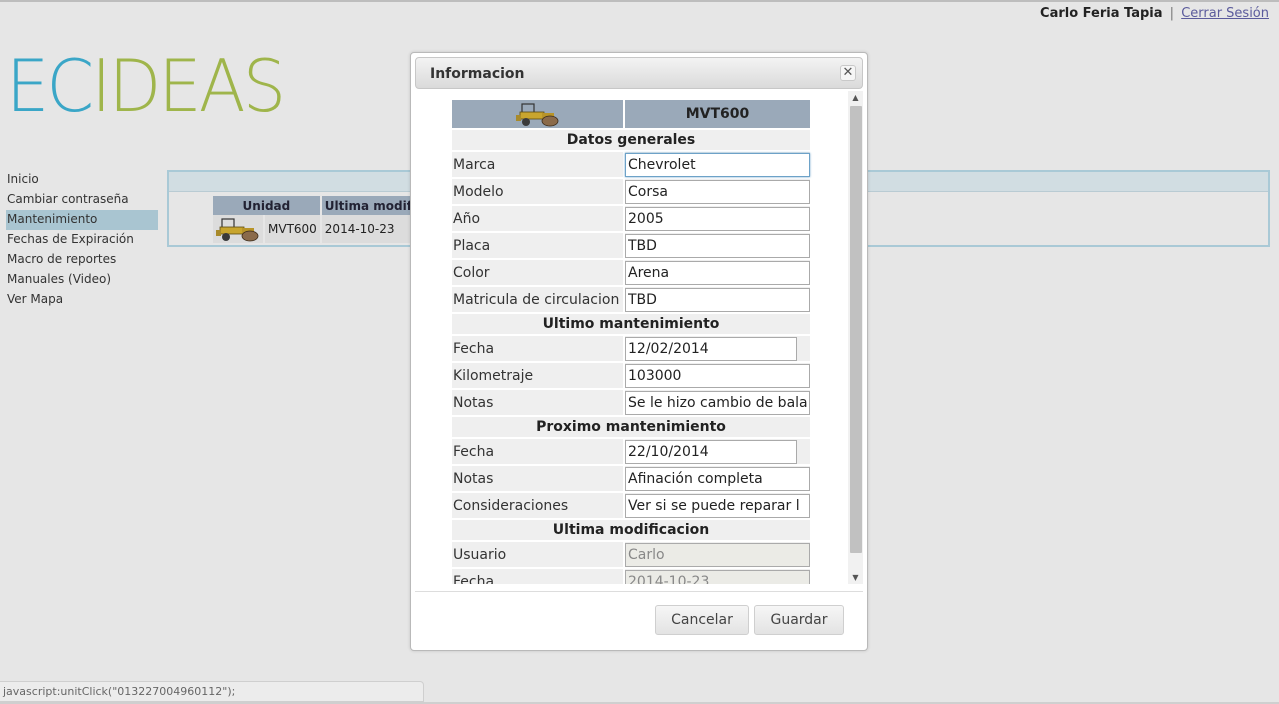 The width and height of the screenshot is (1279, 704). What do you see at coordinates (82, 220) in the screenshot?
I see `sidebar-item-mantenimiento: Mantenimiento` at bounding box center [82, 220].